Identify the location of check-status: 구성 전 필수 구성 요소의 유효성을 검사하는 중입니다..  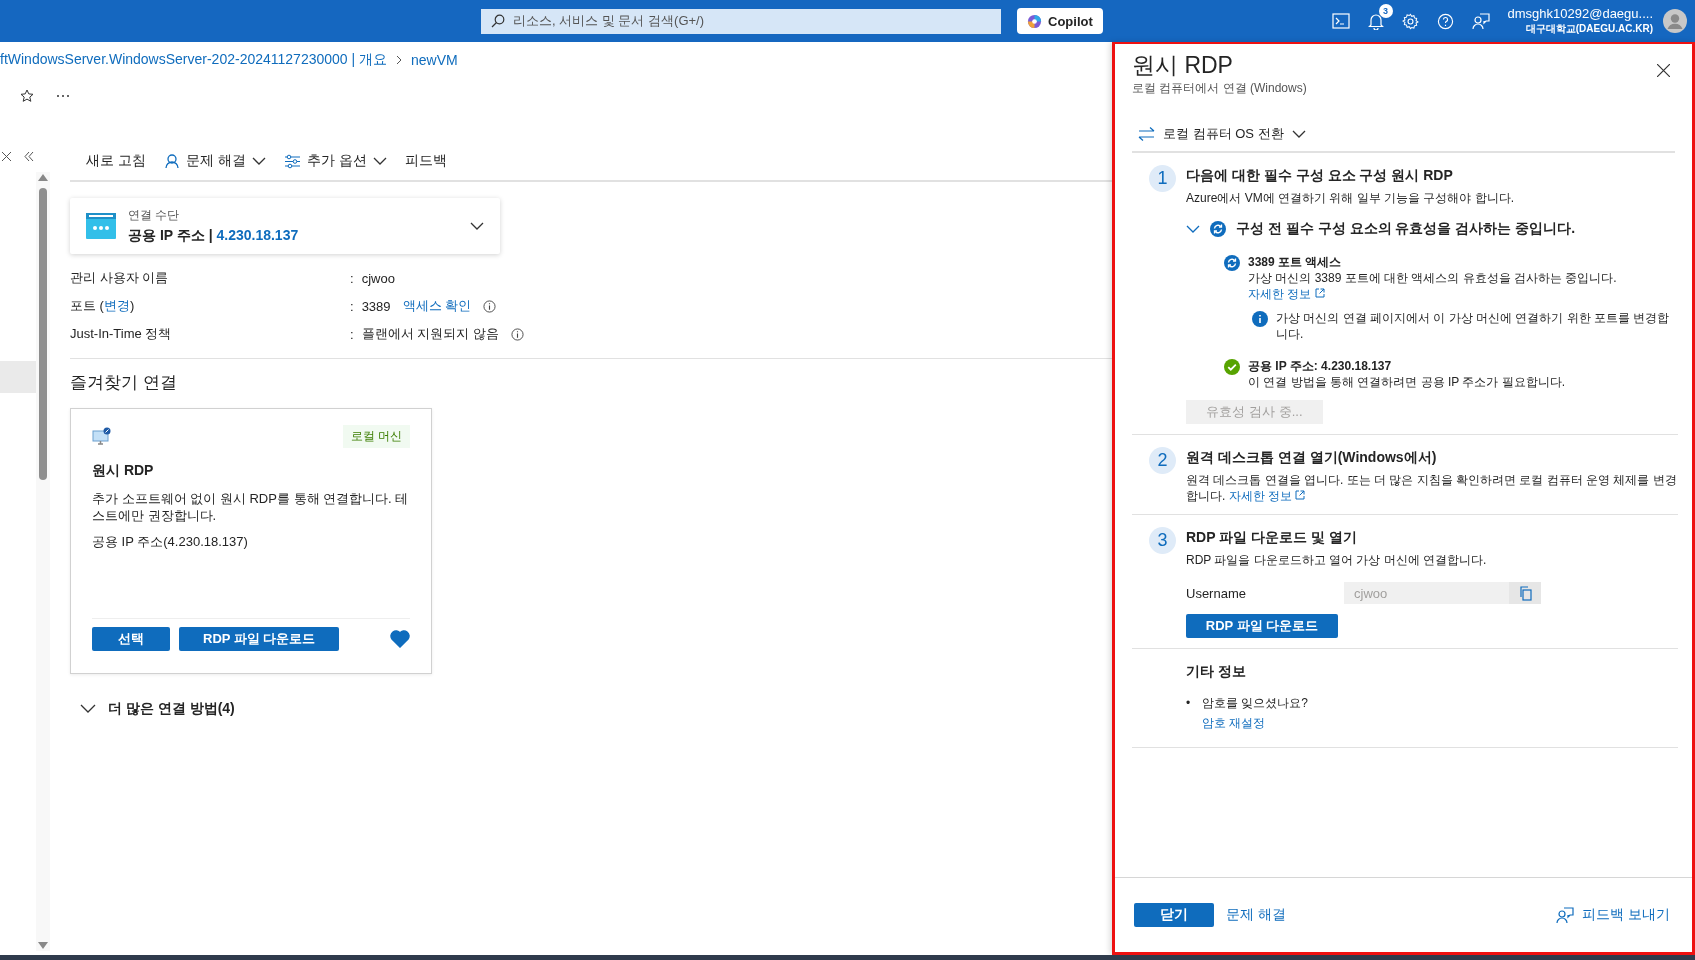
(1406, 229).